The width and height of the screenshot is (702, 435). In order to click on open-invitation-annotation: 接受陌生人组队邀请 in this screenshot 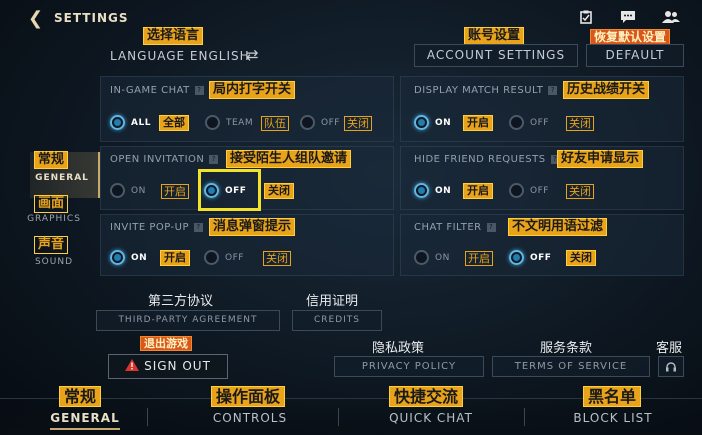, I will do `click(289, 159)`.